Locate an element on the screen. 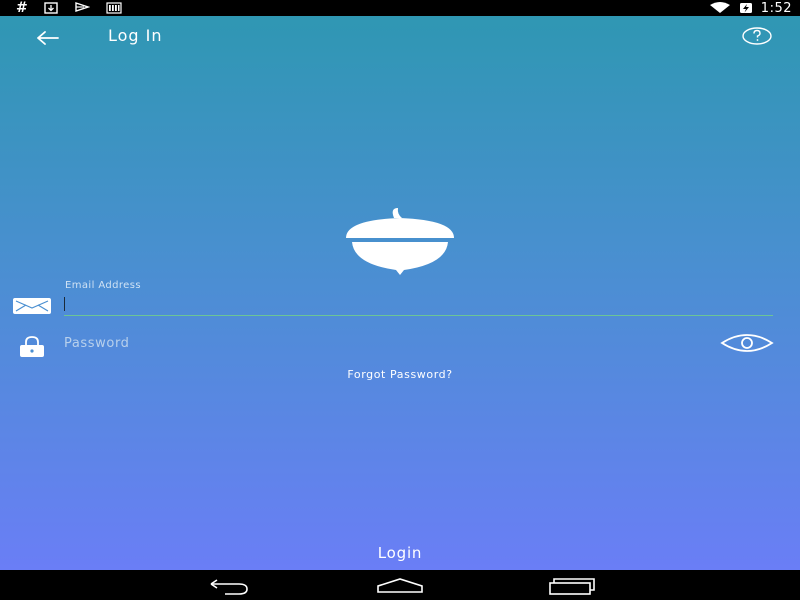 This screenshot has height=600, width=800. forgot-password-link: Forgot Password? is located at coordinates (400, 374).